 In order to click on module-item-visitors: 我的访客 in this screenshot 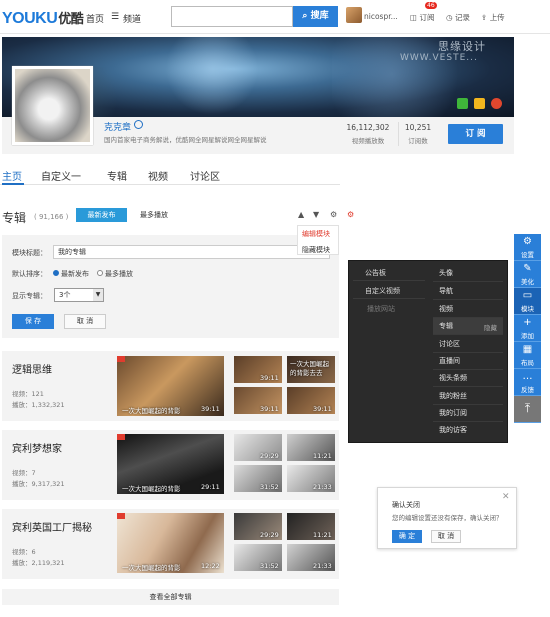, I will do `click(468, 430)`.